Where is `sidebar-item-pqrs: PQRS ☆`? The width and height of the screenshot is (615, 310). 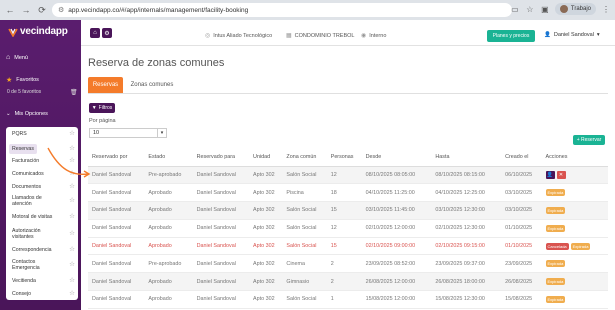
sidebar-item-pqrs: PQRS ☆ is located at coordinates (42, 133).